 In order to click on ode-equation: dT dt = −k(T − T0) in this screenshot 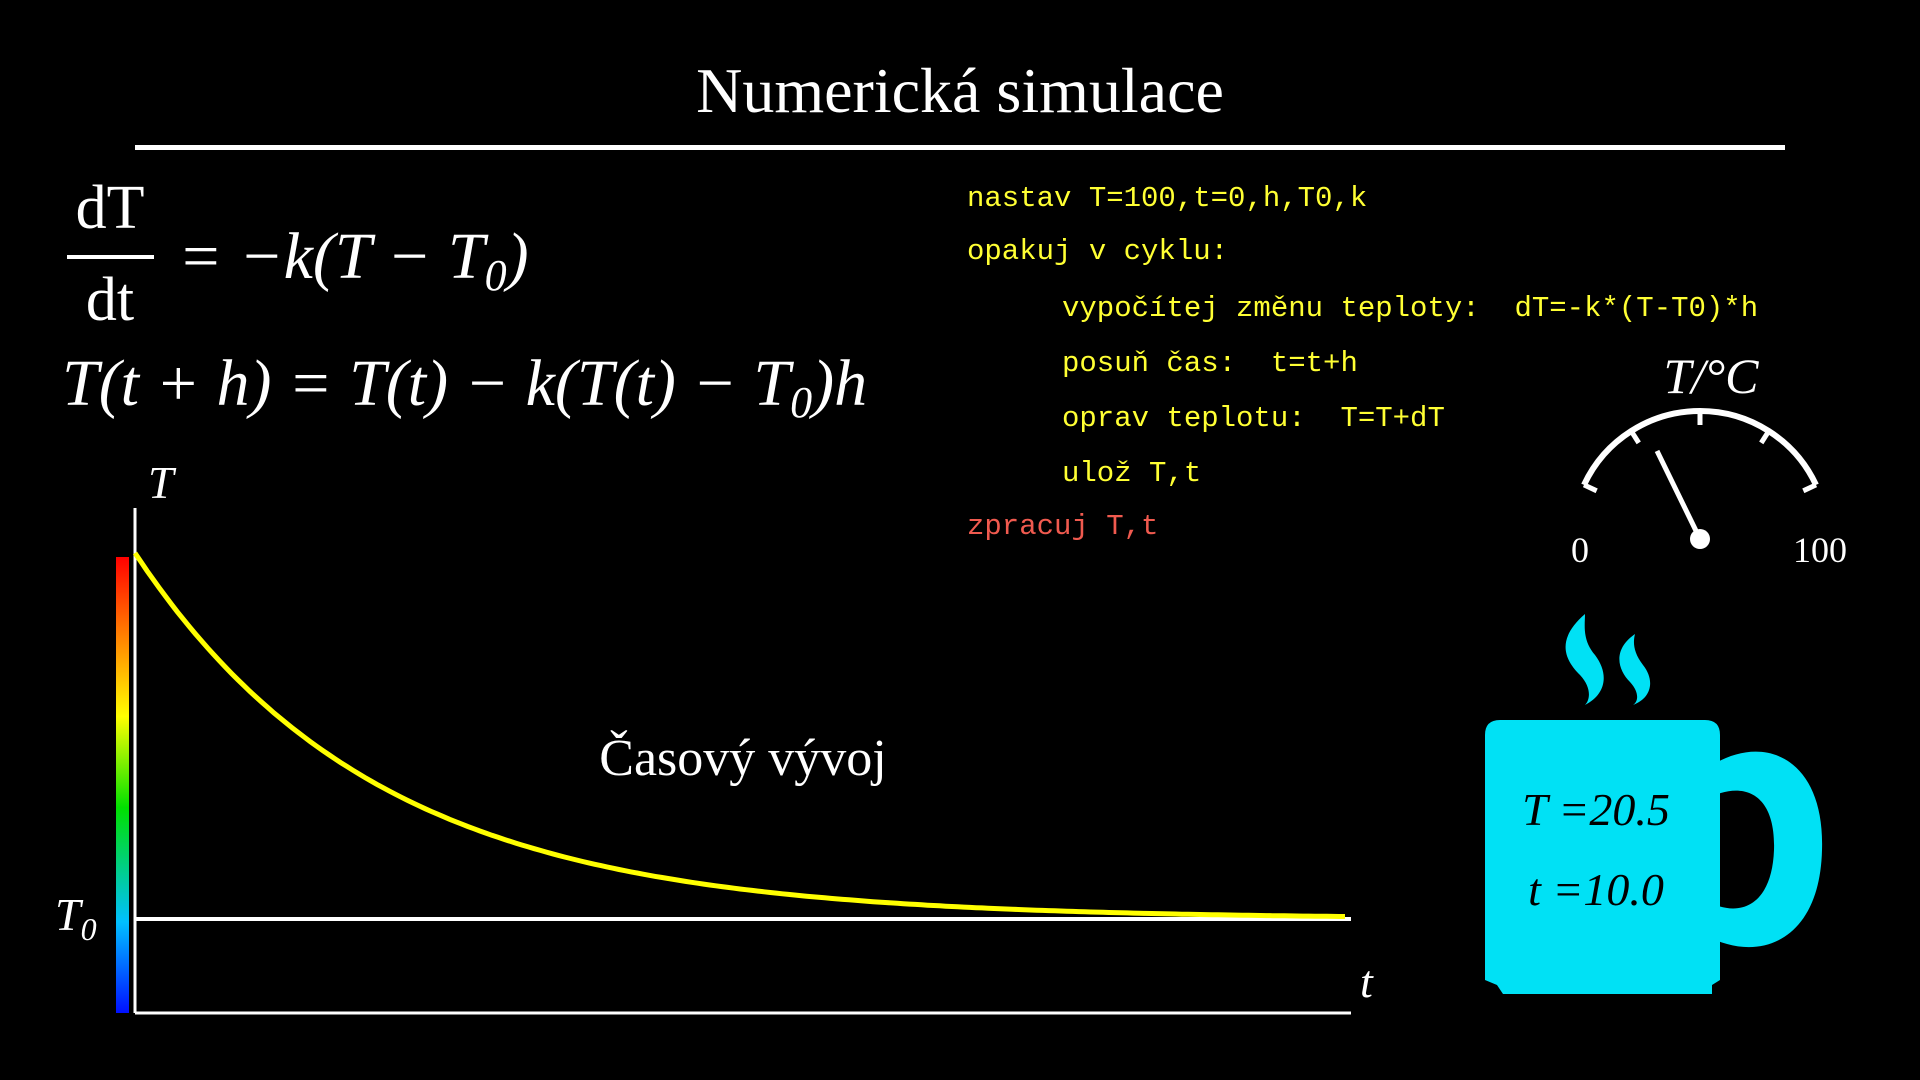, I will do `click(298, 254)`.